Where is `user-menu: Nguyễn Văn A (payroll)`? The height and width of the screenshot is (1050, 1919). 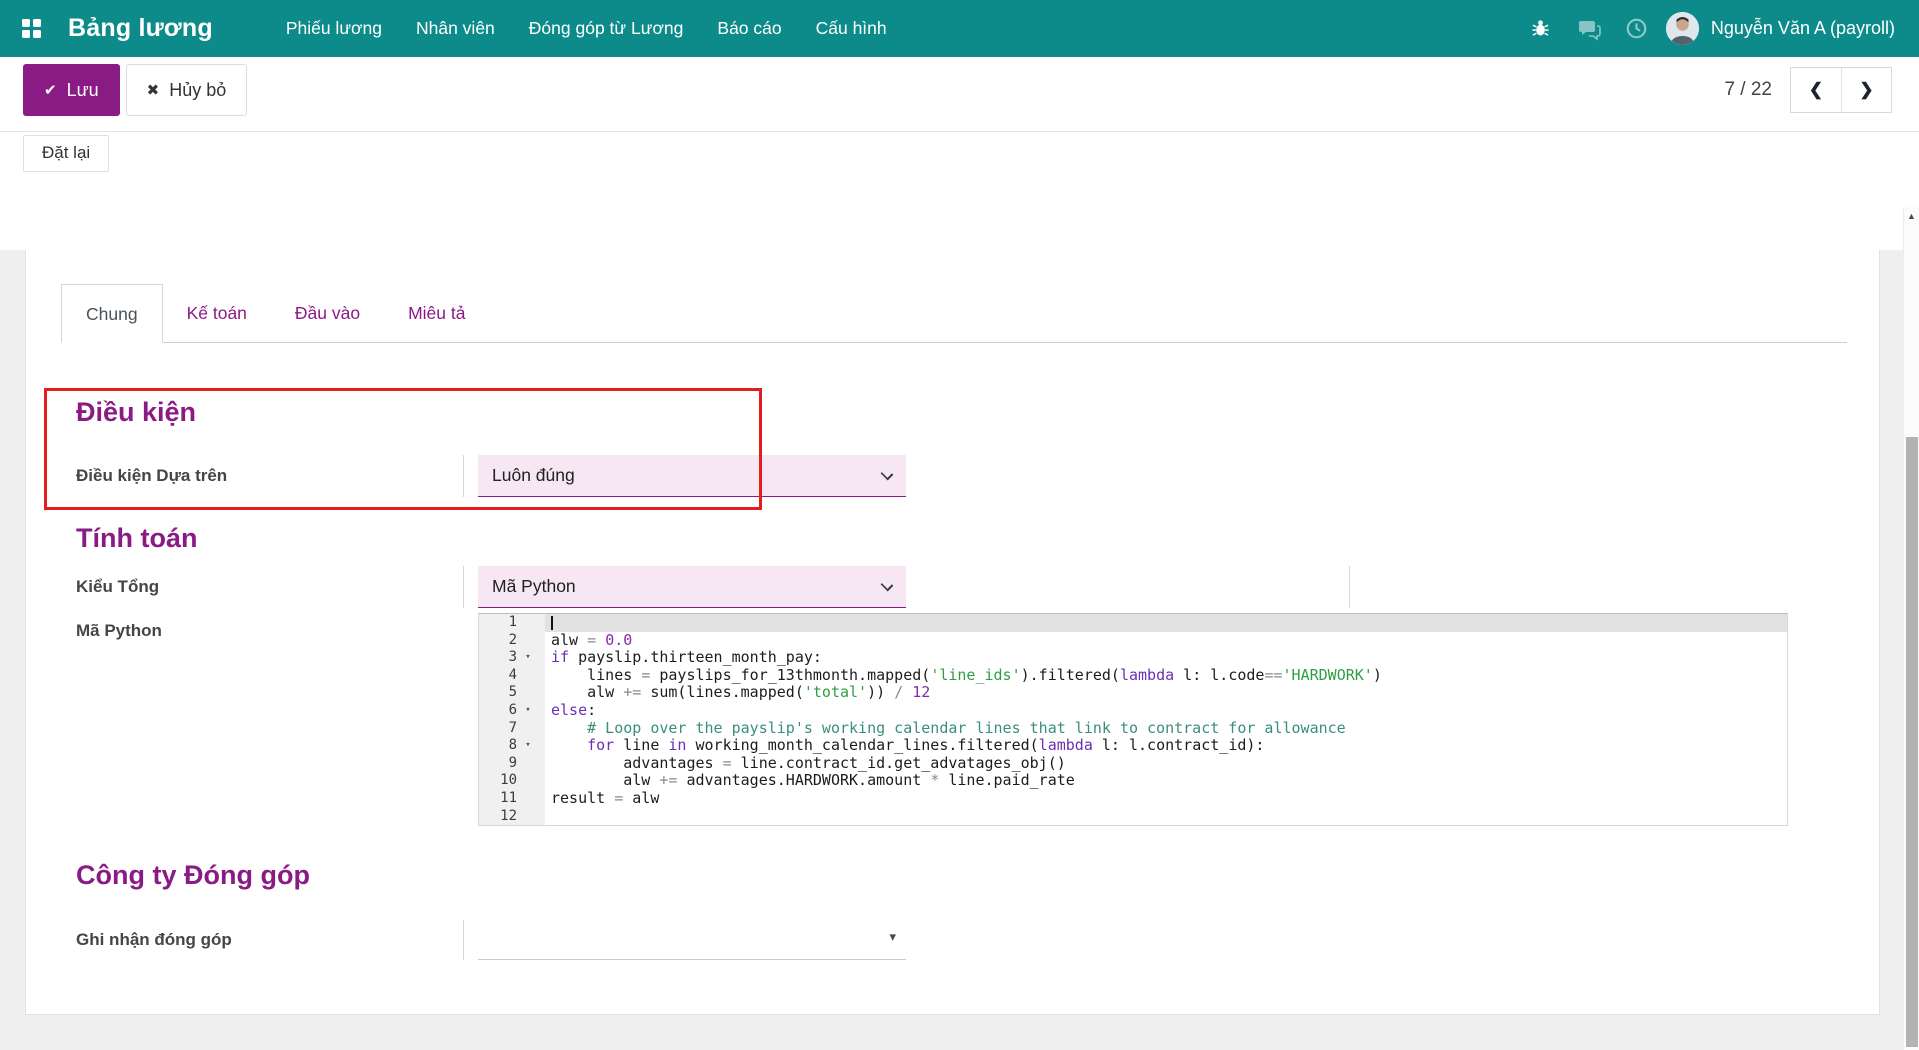 user-menu: Nguyễn Văn A (payroll) is located at coordinates (1803, 28).